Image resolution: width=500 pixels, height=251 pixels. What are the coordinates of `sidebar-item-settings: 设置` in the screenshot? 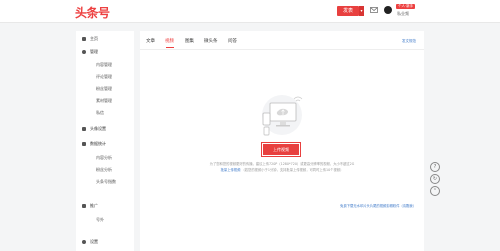 It's located at (105, 242).